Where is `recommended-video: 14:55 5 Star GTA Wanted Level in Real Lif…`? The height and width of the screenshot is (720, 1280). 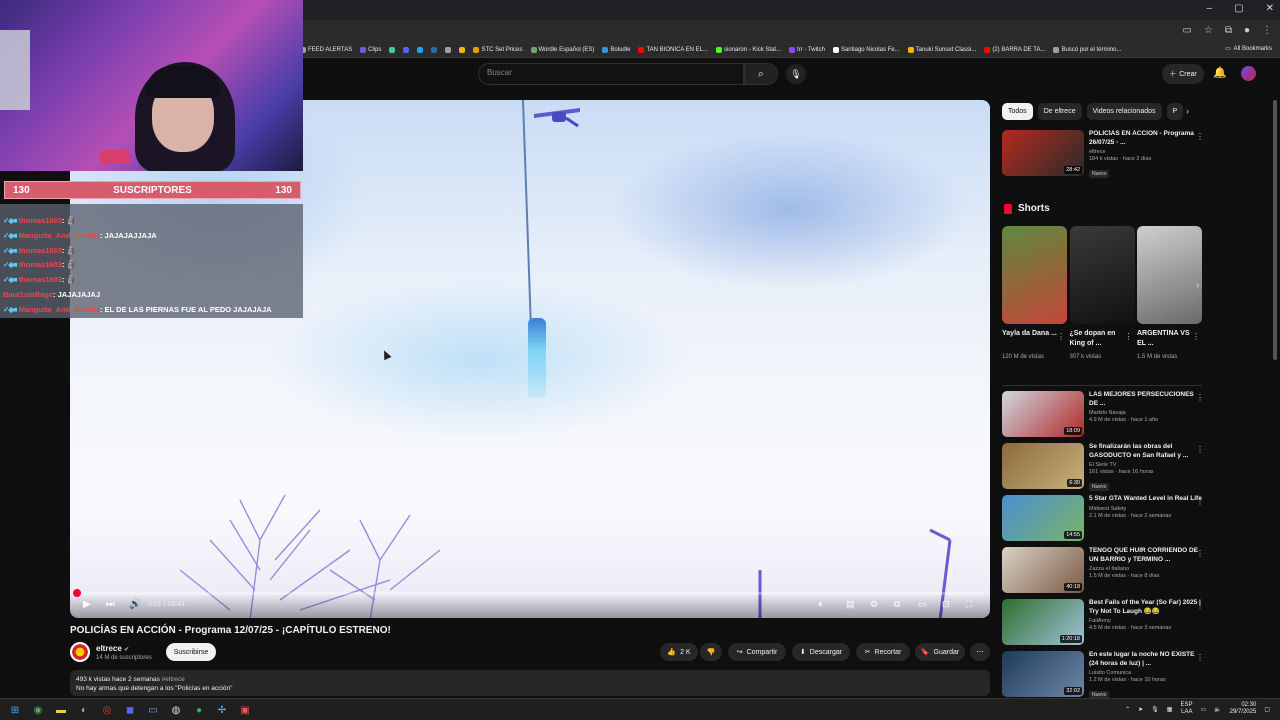
recommended-video: 14:55 5 Star GTA Wanted Level in Real Lif… is located at coordinates (1103, 518).